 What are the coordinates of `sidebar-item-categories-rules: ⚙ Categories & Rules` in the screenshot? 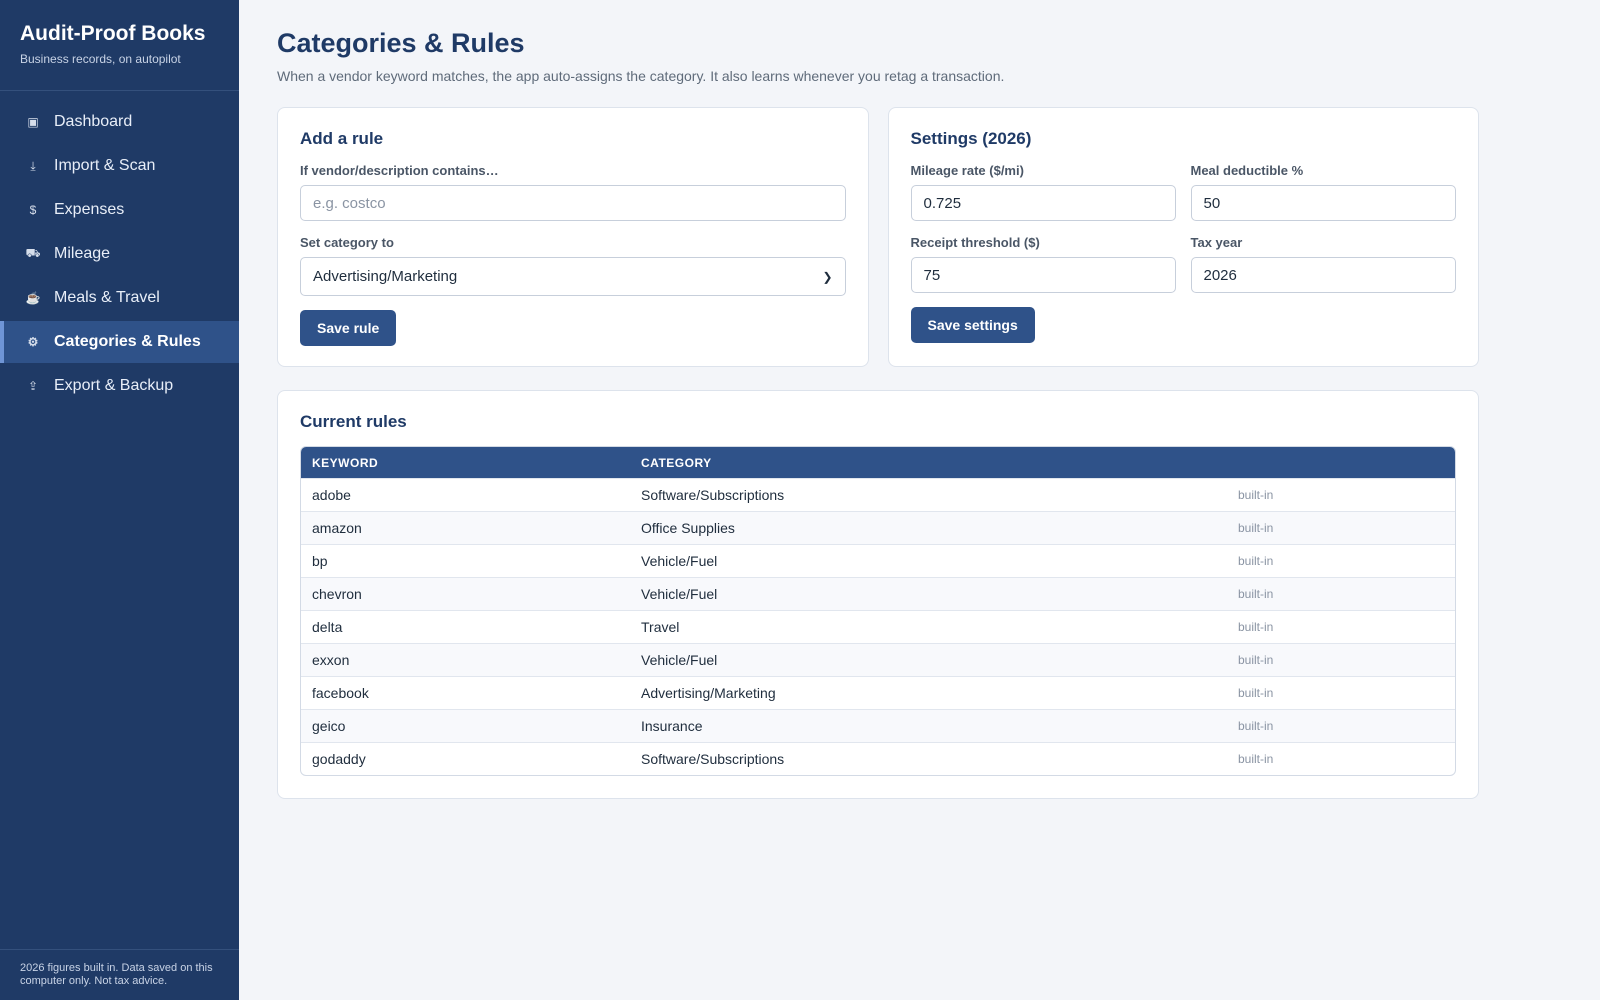 It's located at (119, 342).